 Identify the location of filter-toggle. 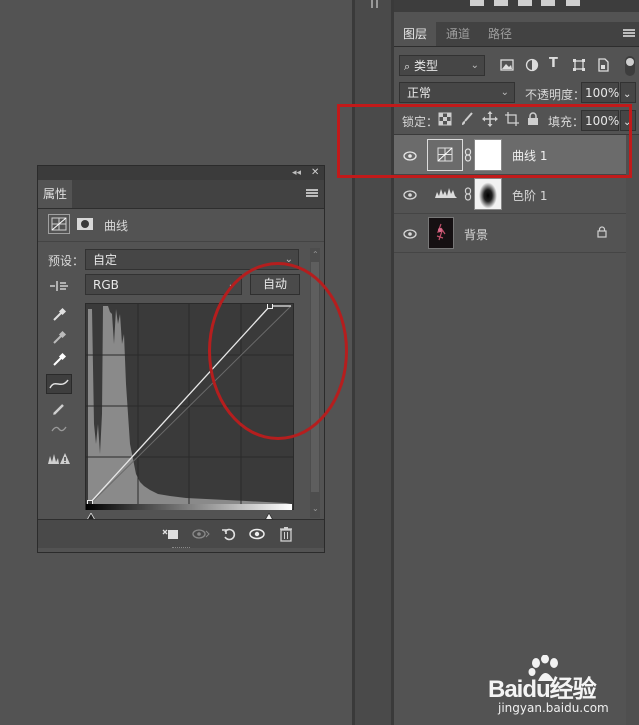
(630, 66).